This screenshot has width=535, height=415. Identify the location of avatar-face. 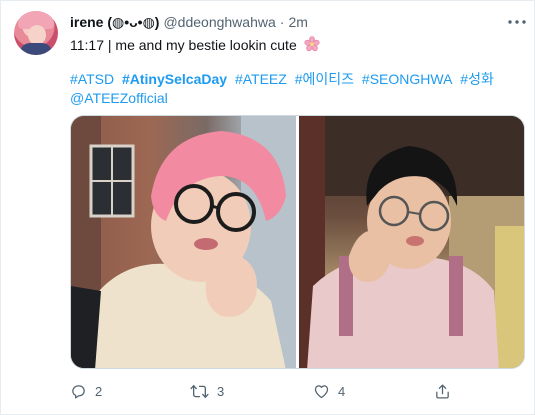
(37, 35).